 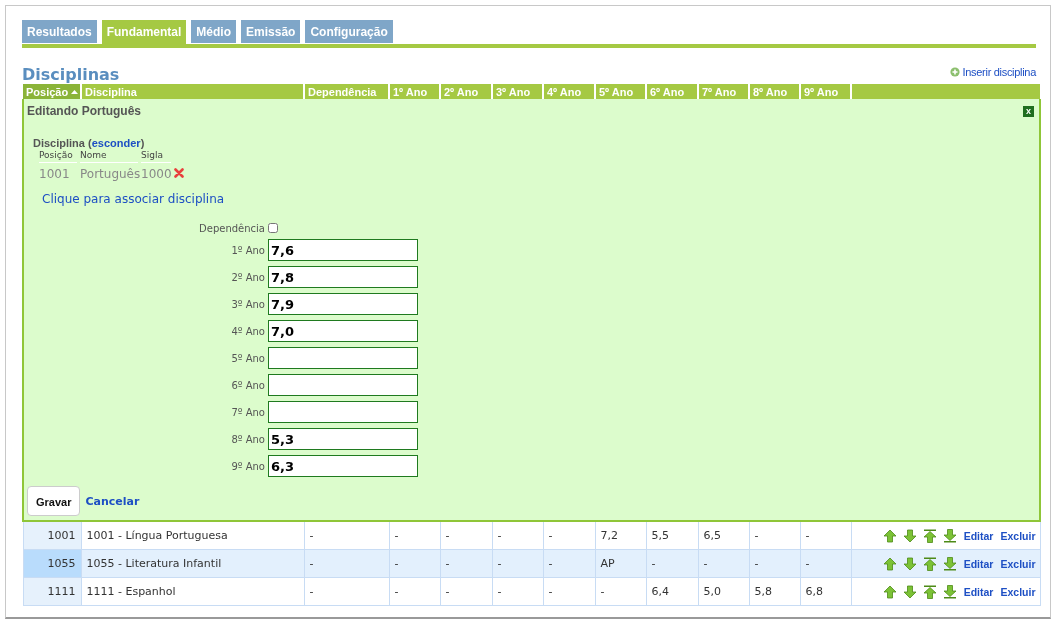 What do you see at coordinates (247, 412) in the screenshot?
I see `field-label: 7º Ano` at bounding box center [247, 412].